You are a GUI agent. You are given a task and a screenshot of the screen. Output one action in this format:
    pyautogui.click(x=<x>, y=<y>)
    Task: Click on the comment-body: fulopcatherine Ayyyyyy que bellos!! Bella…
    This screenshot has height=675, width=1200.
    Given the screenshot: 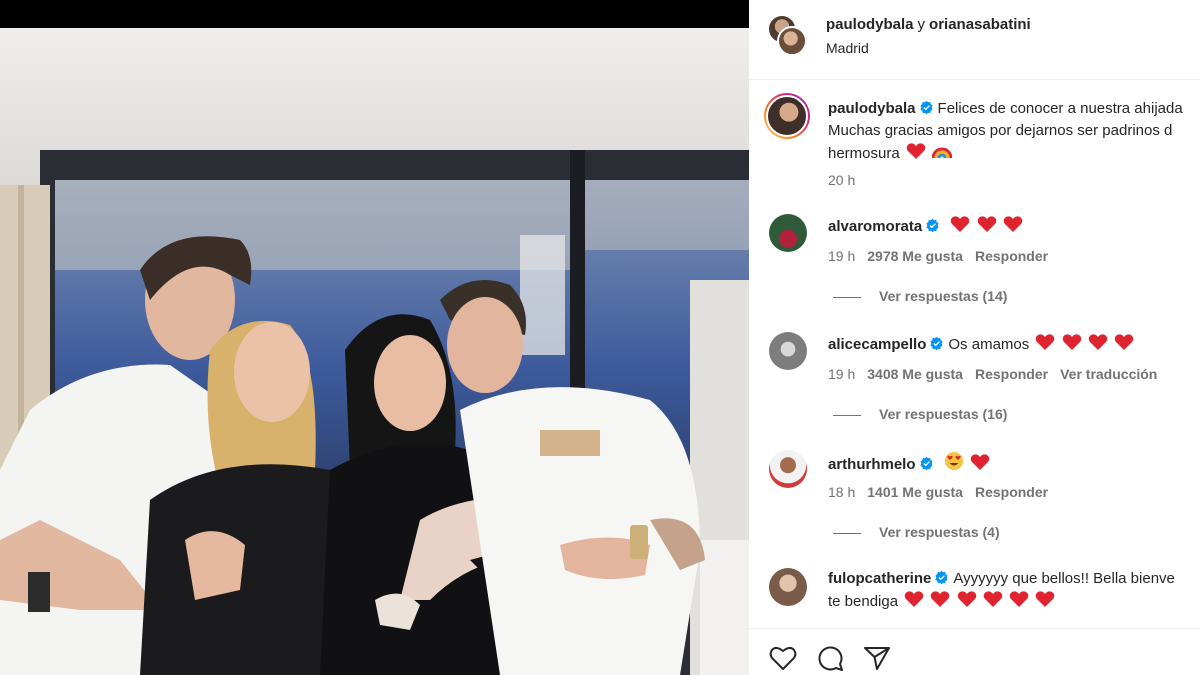 What is the action you would take?
    pyautogui.click(x=1014, y=579)
    